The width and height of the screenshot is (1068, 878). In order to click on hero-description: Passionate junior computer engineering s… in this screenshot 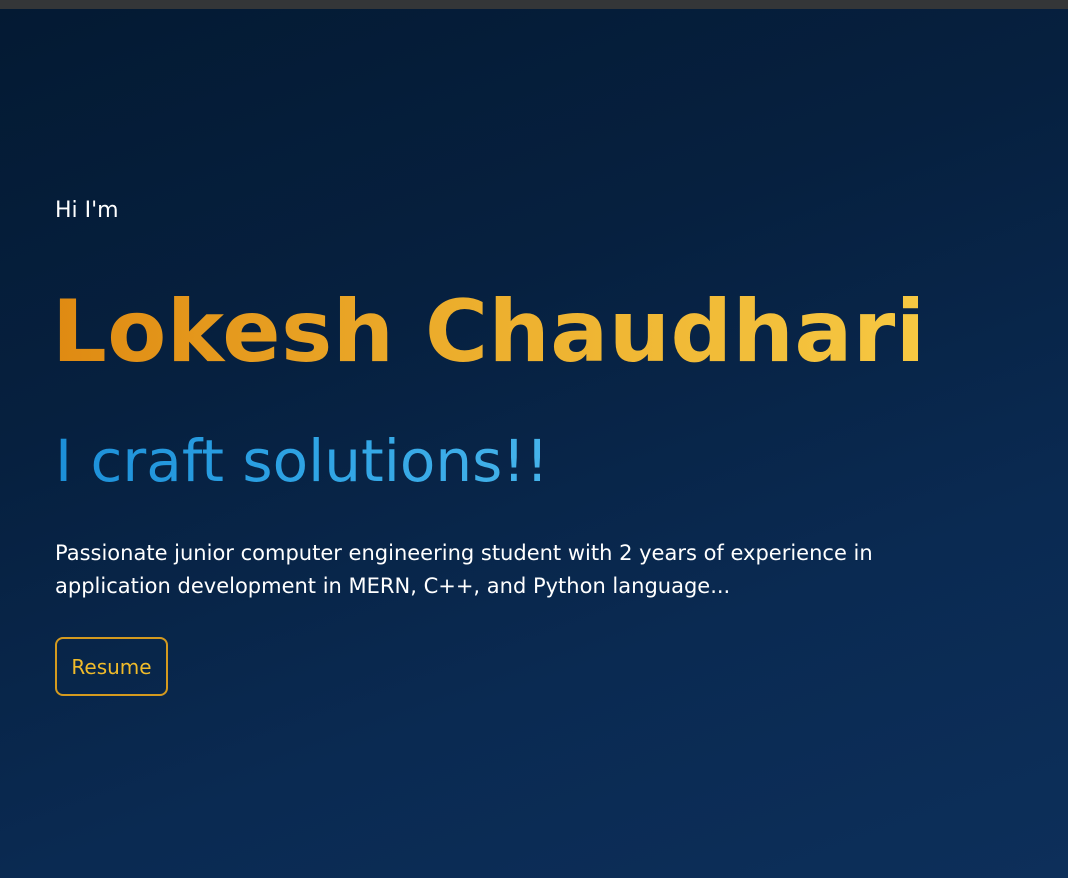, I will do `click(464, 569)`.